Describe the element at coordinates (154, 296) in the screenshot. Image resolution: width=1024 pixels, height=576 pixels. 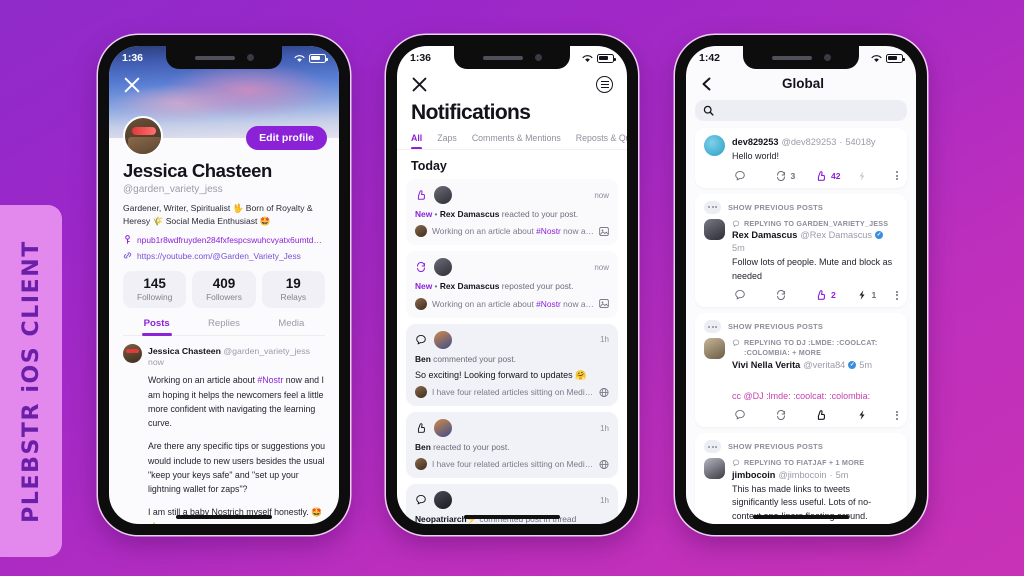
I see `stat-following-label: Following` at that location.